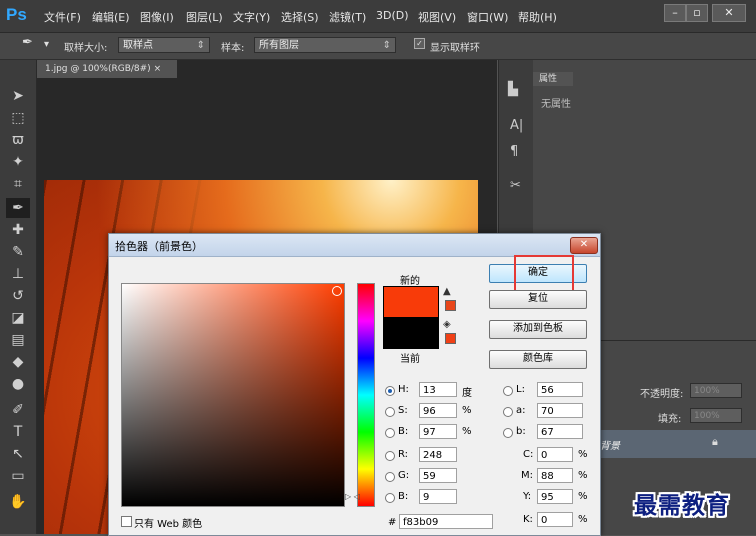 The image size is (756, 536). What do you see at coordinates (386, 45) in the screenshot?
I see `select-arrows-icon: ⇕` at bounding box center [386, 45].